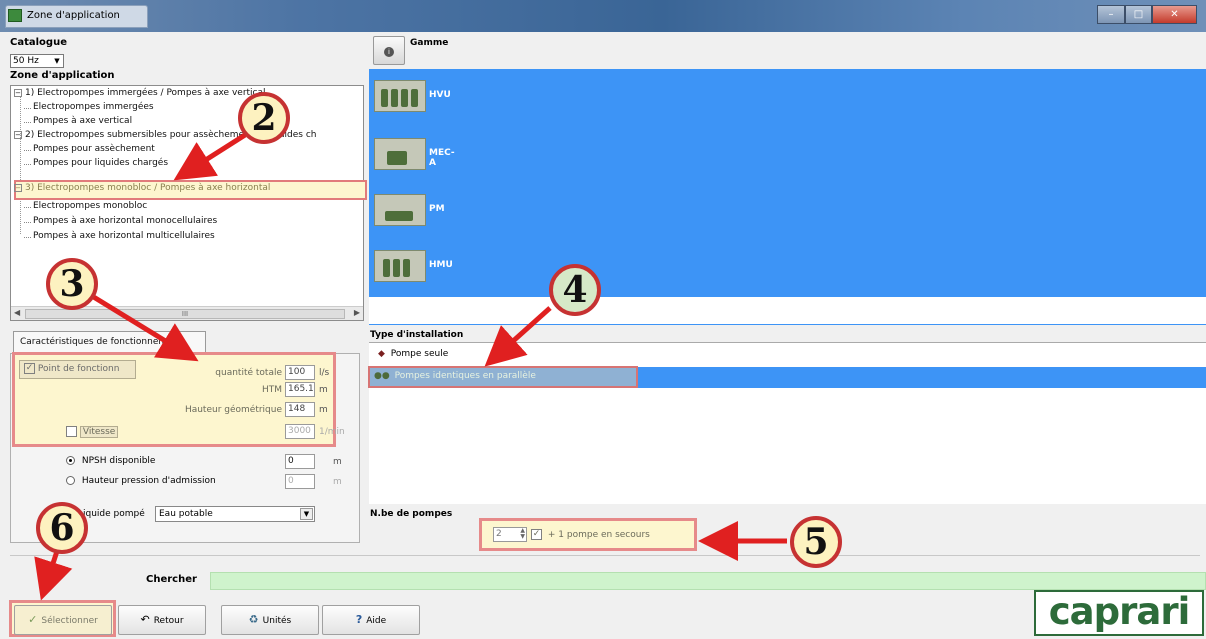 This screenshot has height=639, width=1206. I want to click on nb-pompes-label: N.be de pompes, so click(411, 514).